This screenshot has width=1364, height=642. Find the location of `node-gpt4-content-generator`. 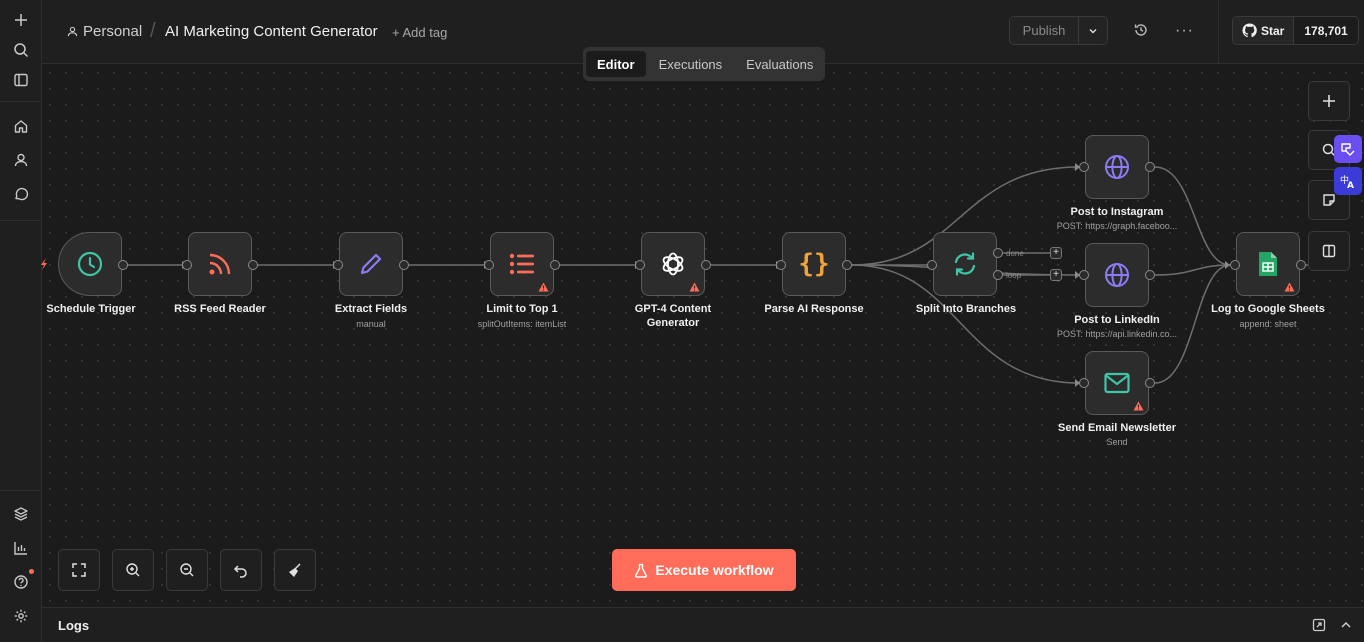

node-gpt4-content-generator is located at coordinates (673, 264).